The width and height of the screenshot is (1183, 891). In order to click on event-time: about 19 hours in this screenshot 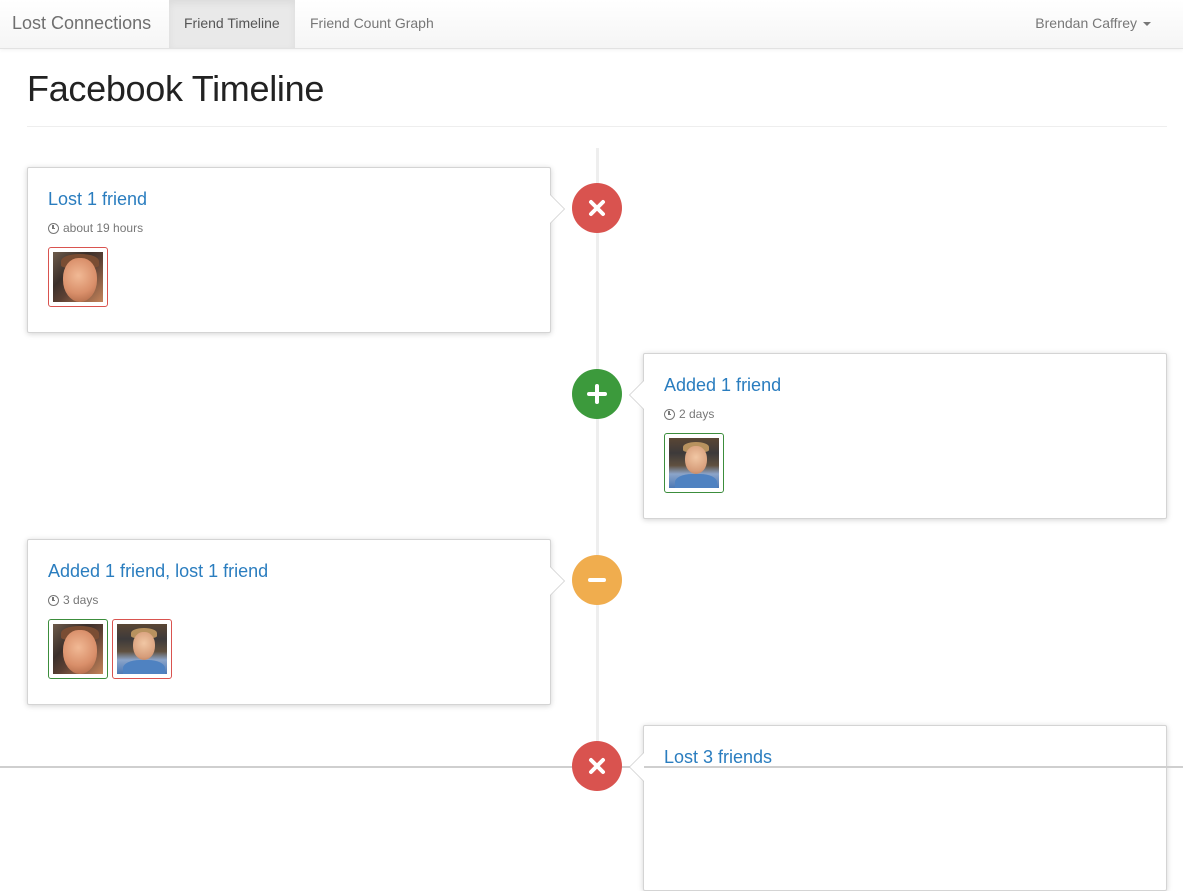, I will do `click(95, 228)`.